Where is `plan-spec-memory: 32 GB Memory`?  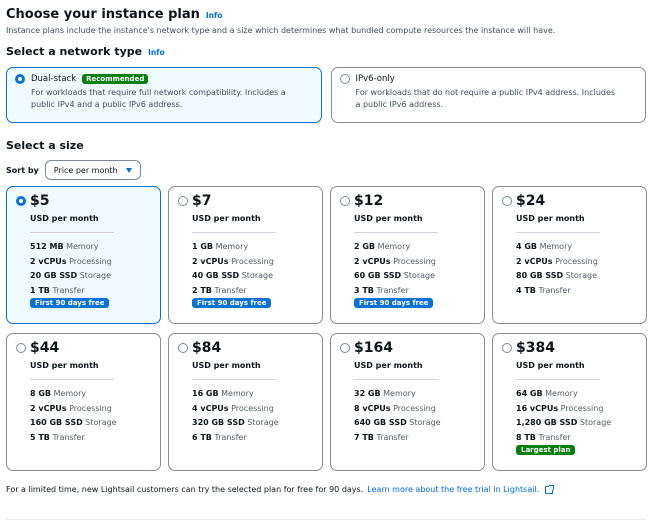
plan-spec-memory: 32 GB Memory is located at coordinates (414, 394).